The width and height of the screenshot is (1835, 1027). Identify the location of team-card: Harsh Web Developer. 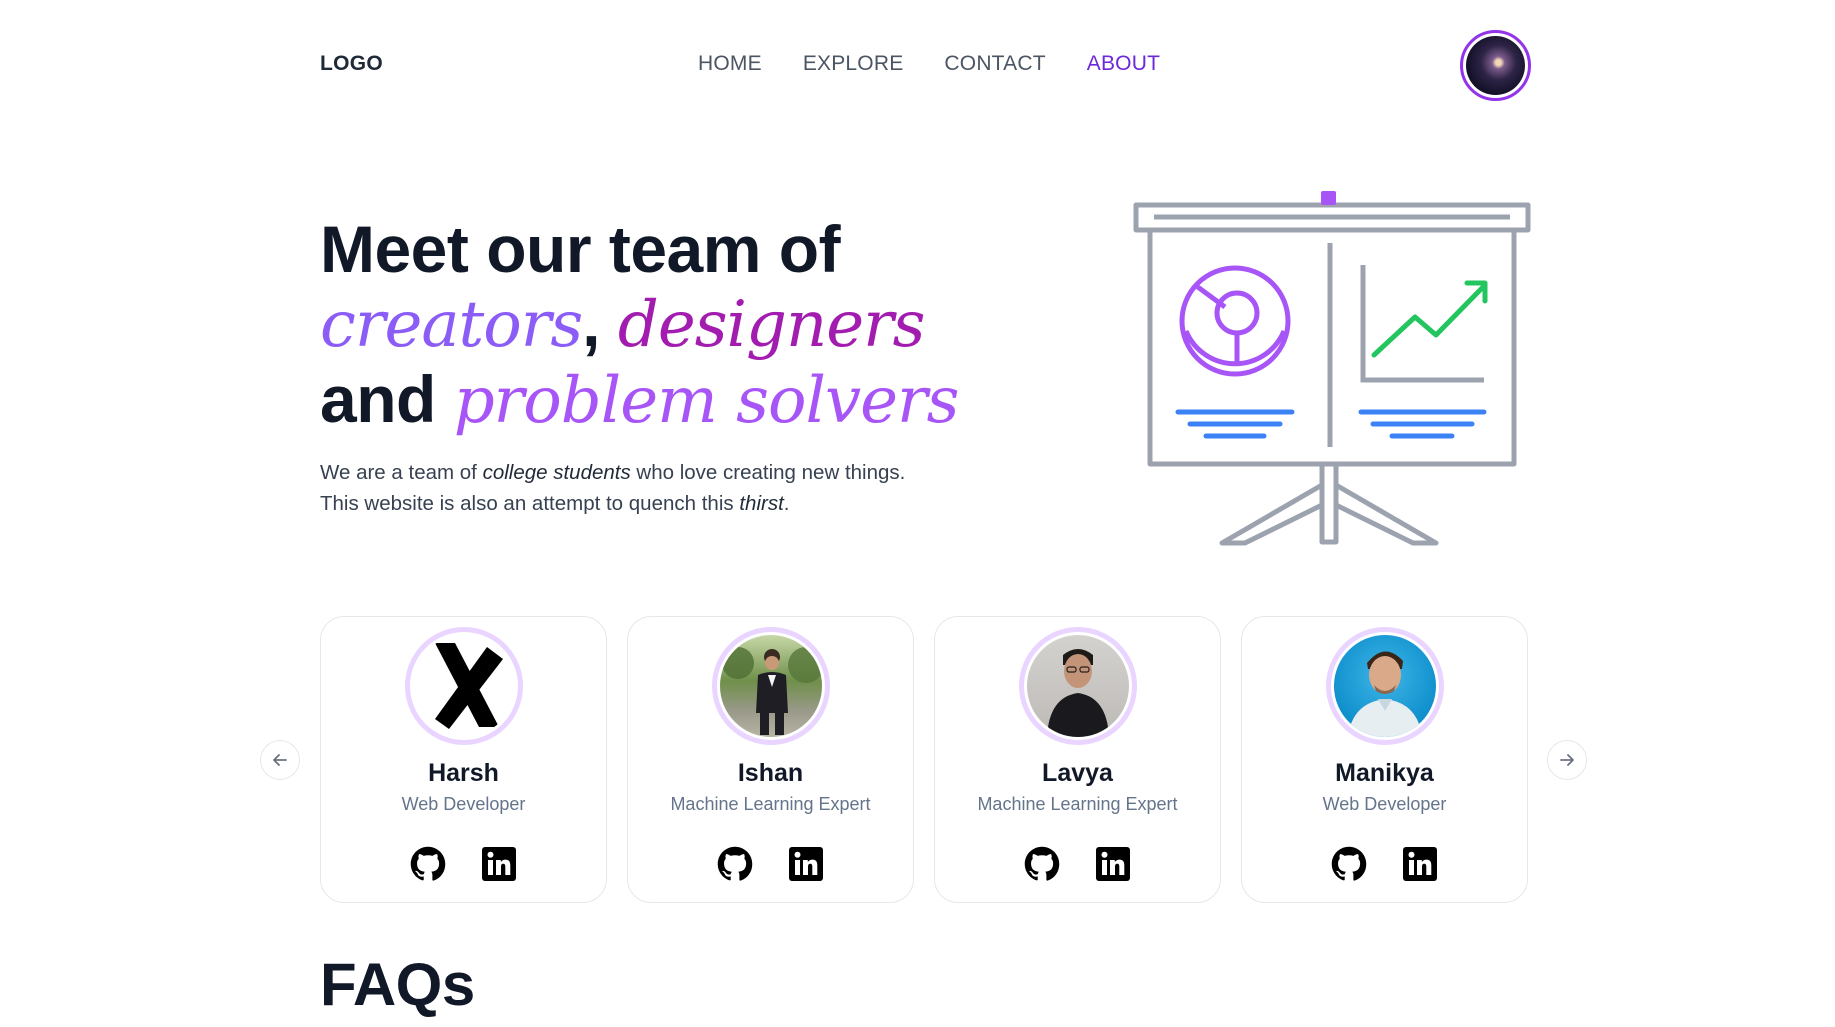
(463, 759).